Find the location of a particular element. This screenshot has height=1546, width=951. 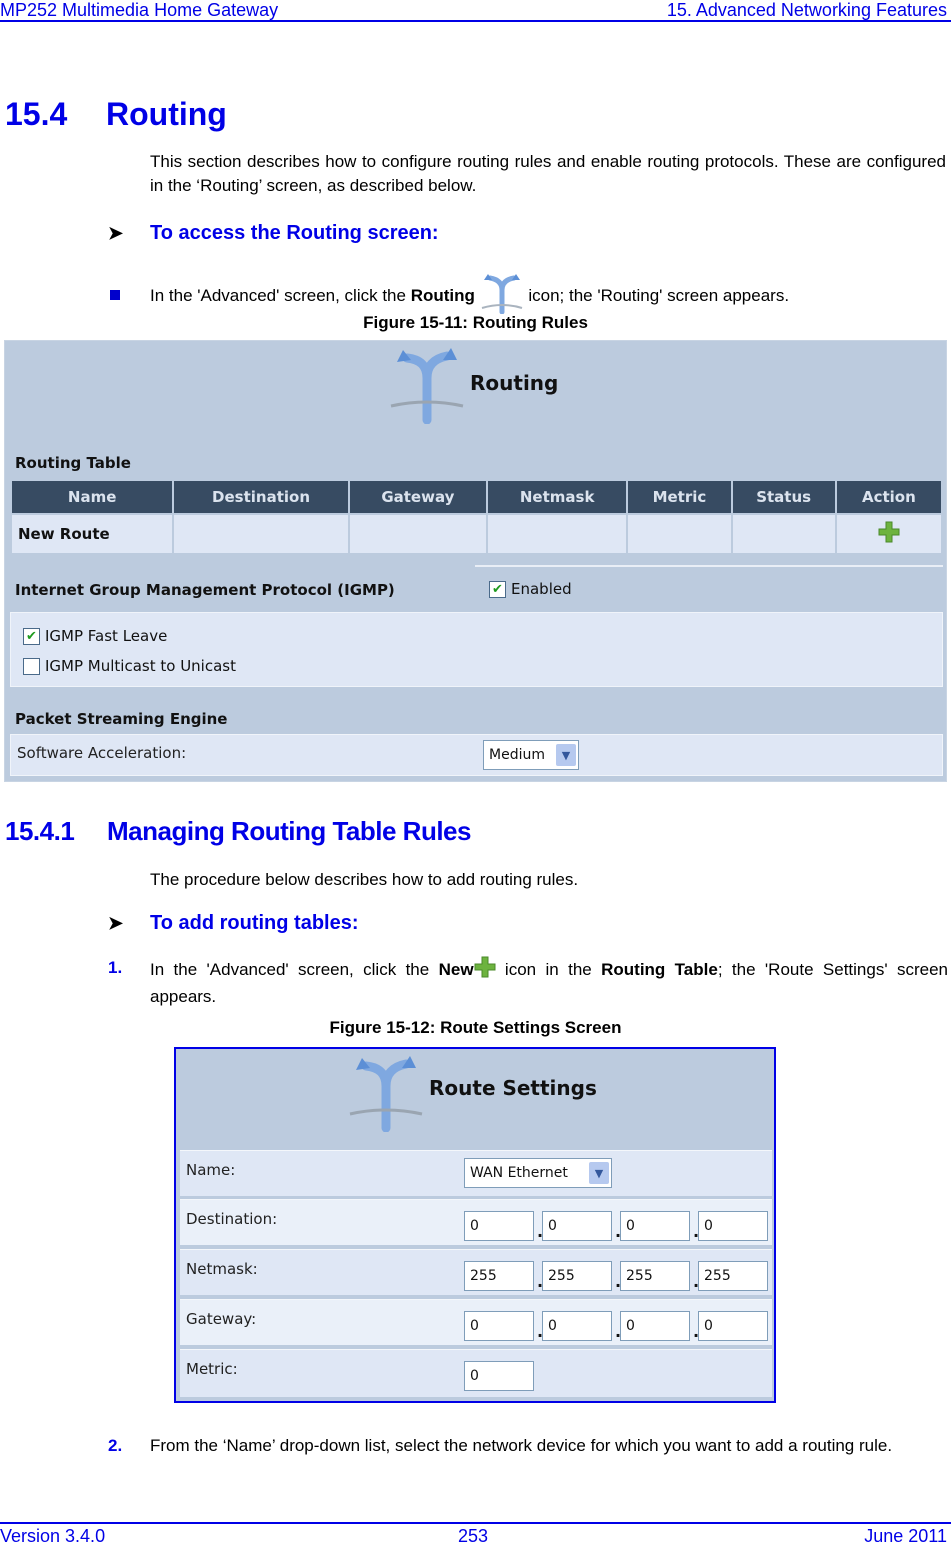

software-acceleration-select: Medium ▼ is located at coordinates (531, 755).